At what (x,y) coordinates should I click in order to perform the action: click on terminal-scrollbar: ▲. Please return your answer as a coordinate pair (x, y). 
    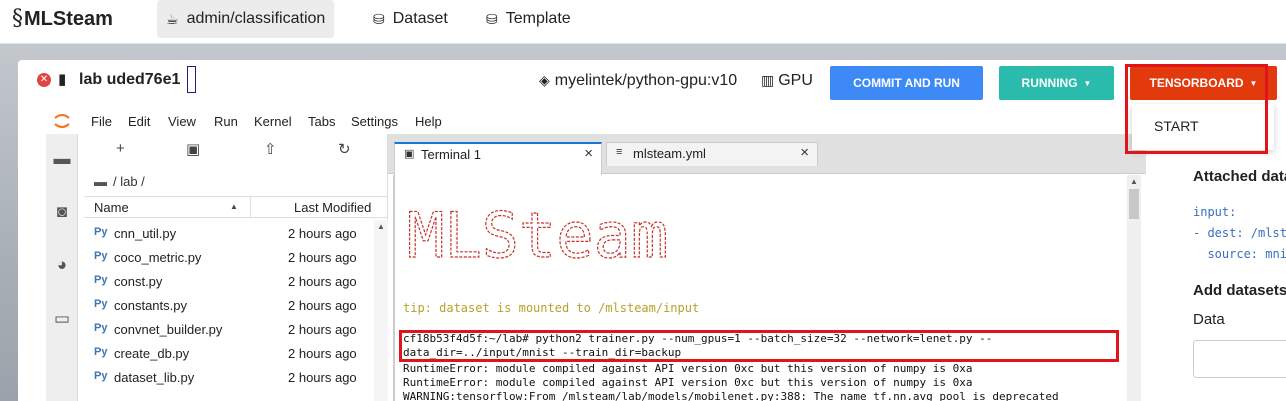
    Looking at the image, I should click on (1134, 288).